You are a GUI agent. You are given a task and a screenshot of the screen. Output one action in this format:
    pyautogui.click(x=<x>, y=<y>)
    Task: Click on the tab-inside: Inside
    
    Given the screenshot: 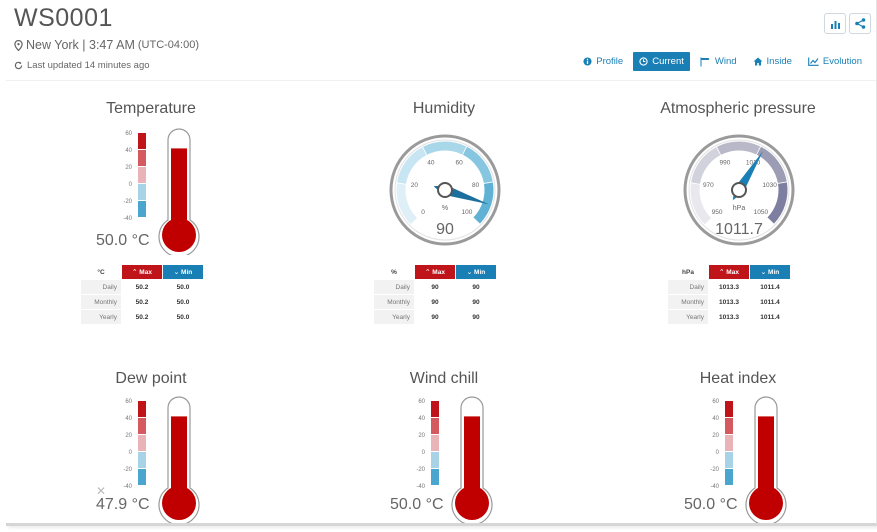 What is the action you would take?
    pyautogui.click(x=772, y=61)
    